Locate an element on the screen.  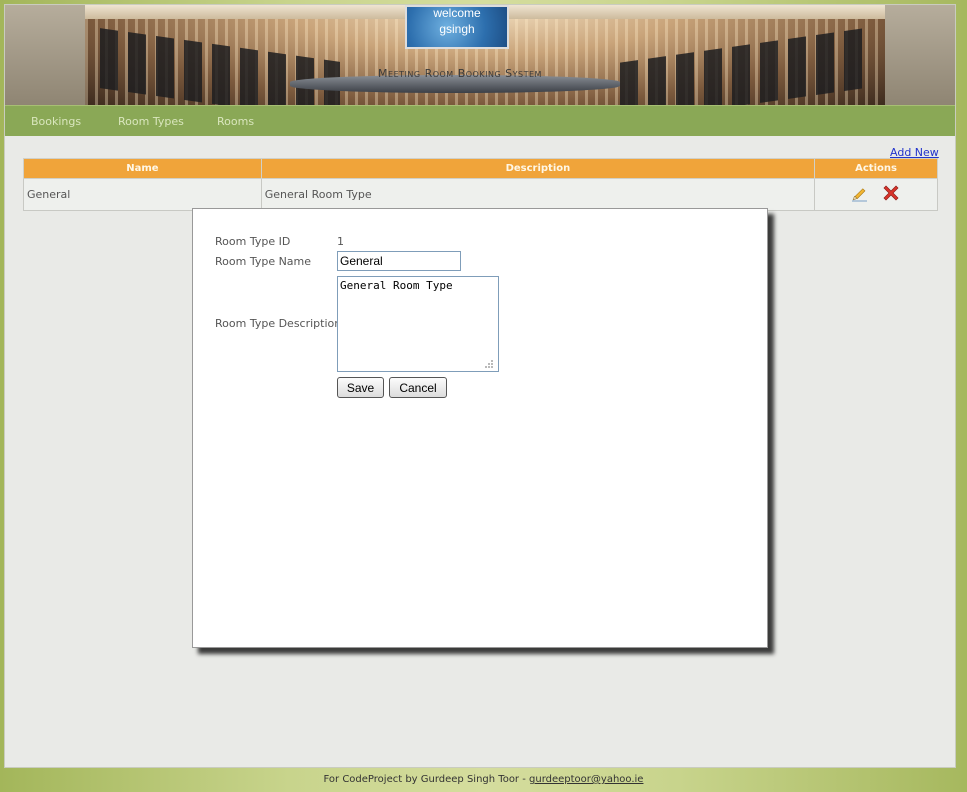
room-type-name-label: Room Type Name is located at coordinates (263, 261).